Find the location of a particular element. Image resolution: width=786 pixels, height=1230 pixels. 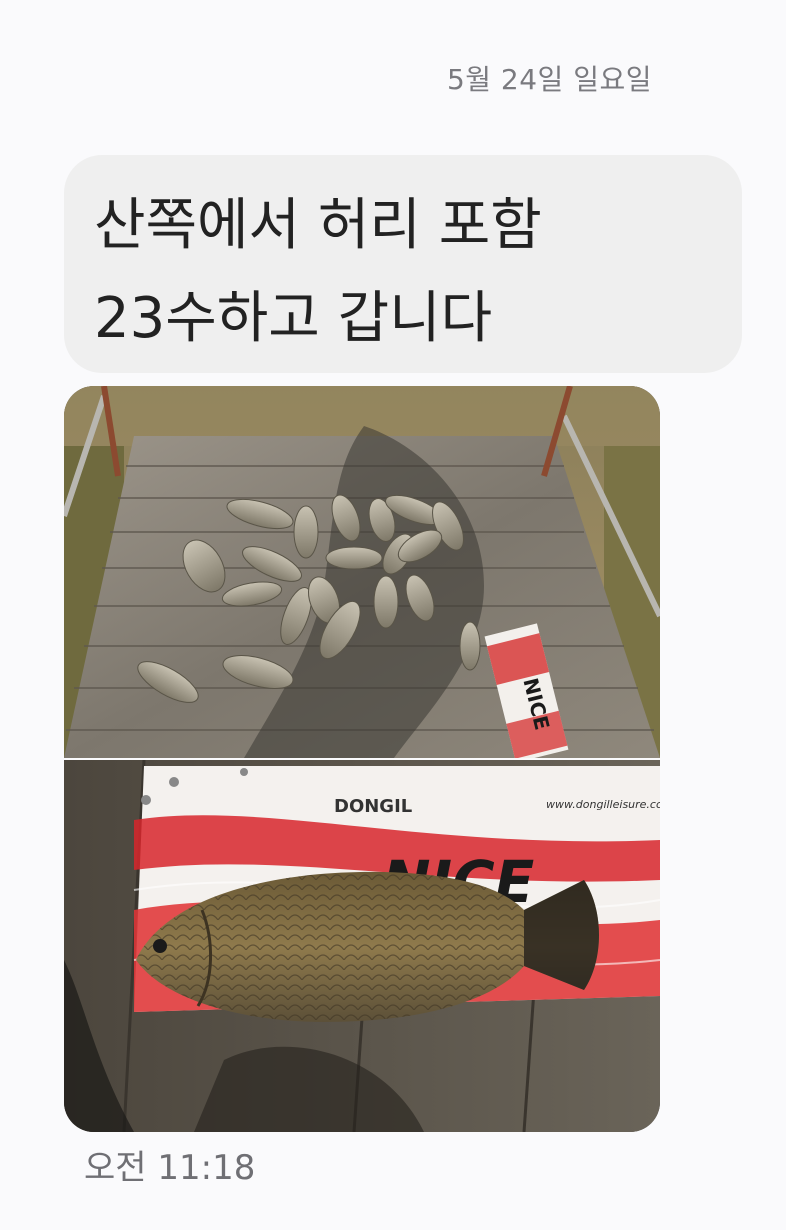

closeup-ruler-url: www.dongilleisure.com is located at coordinates (603, 804).